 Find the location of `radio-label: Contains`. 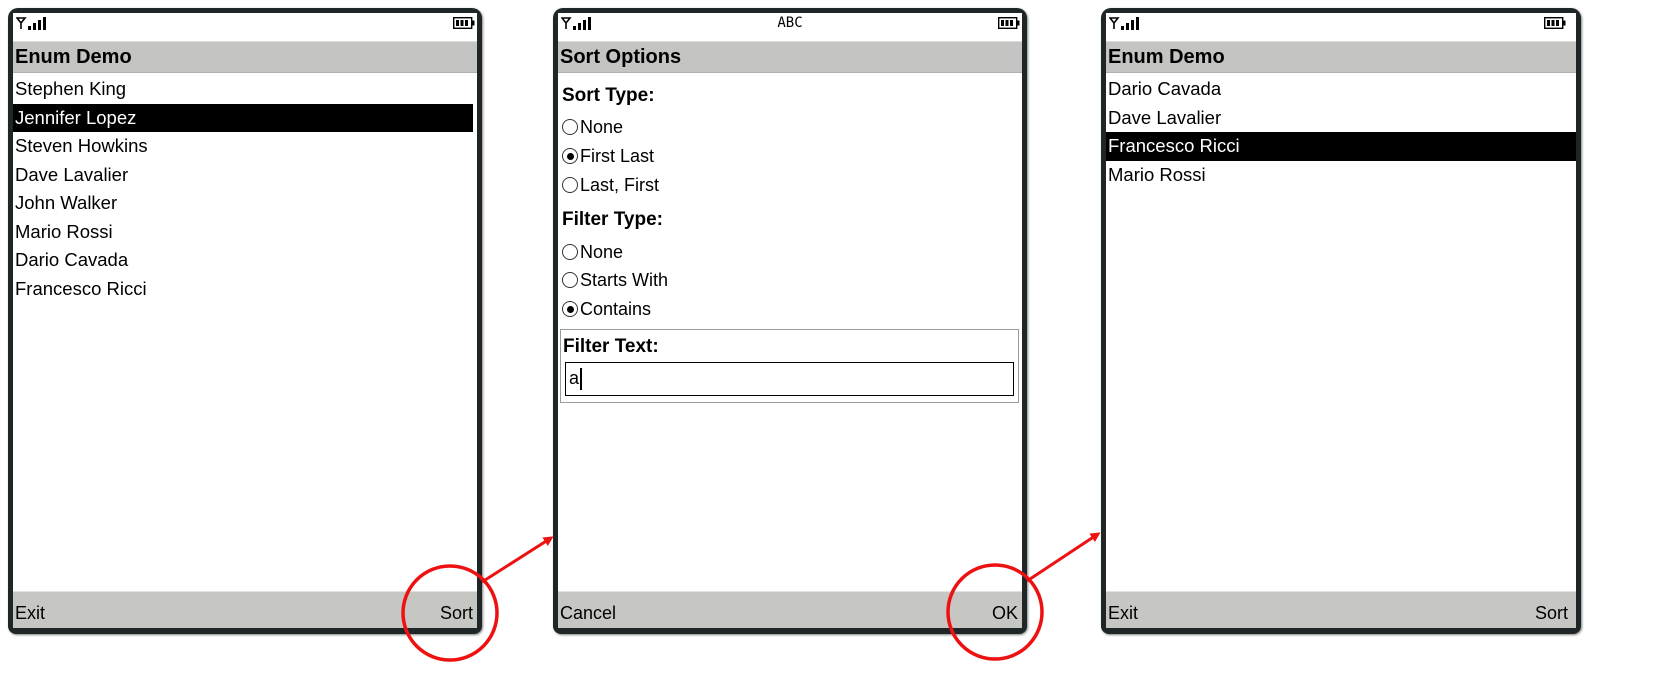

radio-label: Contains is located at coordinates (616, 308).